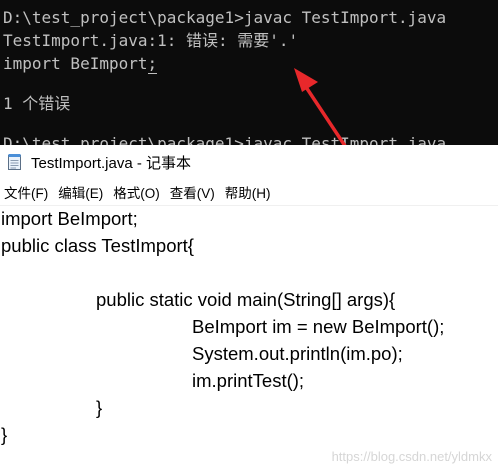  Describe the element at coordinates (80, 192) in the screenshot. I see `menu-edit: 编辑(E)` at that location.